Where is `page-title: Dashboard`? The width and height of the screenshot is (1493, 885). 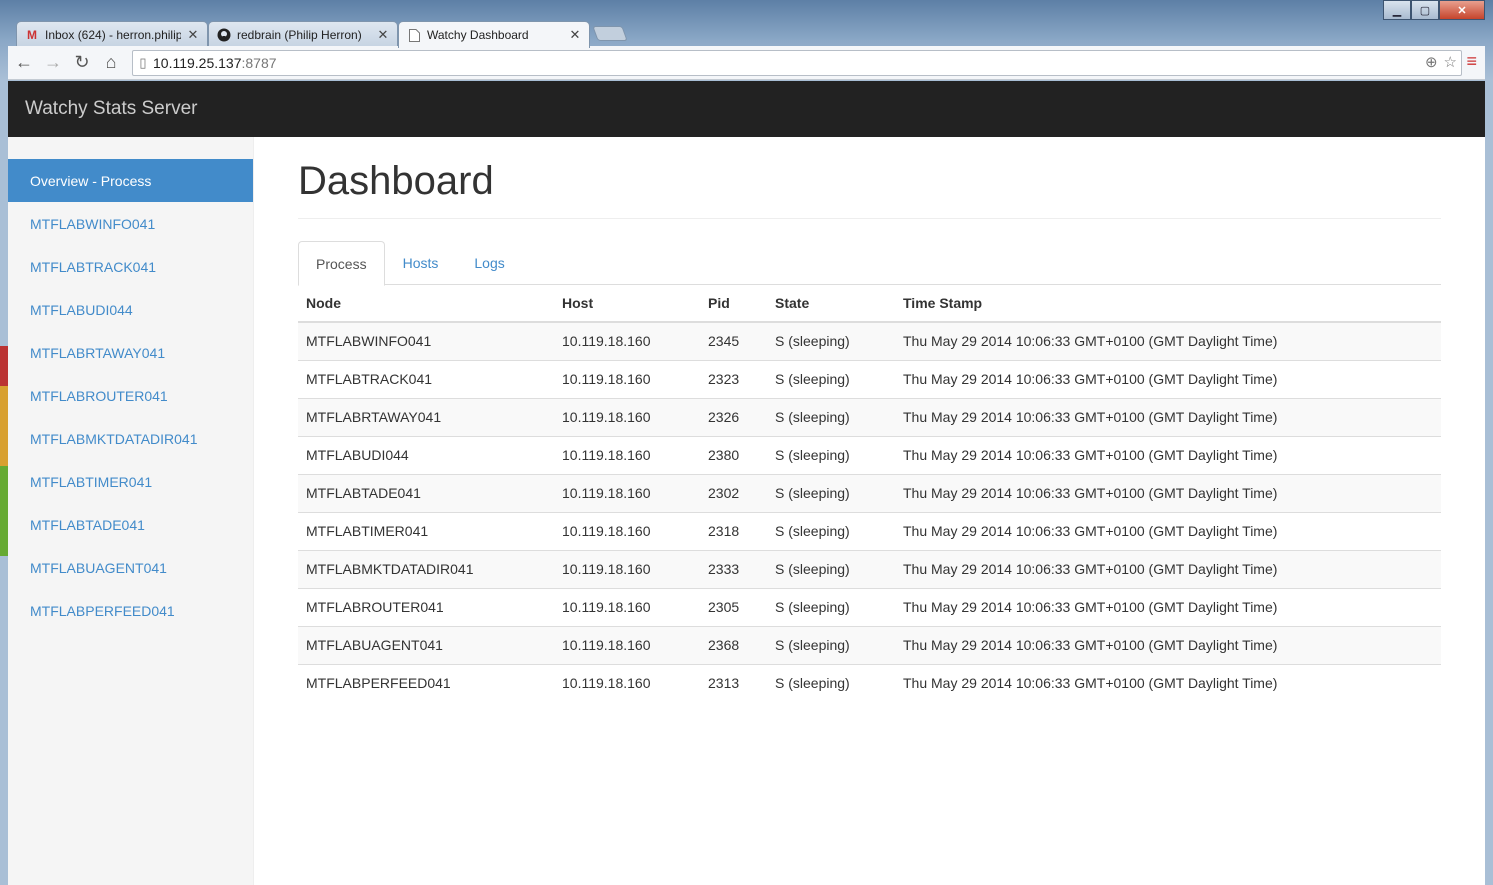 page-title: Dashboard is located at coordinates (869, 189).